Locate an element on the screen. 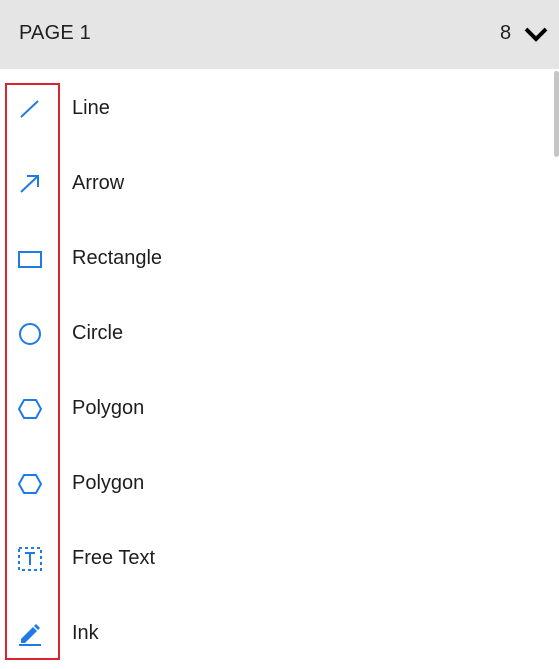 Image resolution: width=559 pixels, height=669 pixels. page-title: PAGE 1 is located at coordinates (55, 33).